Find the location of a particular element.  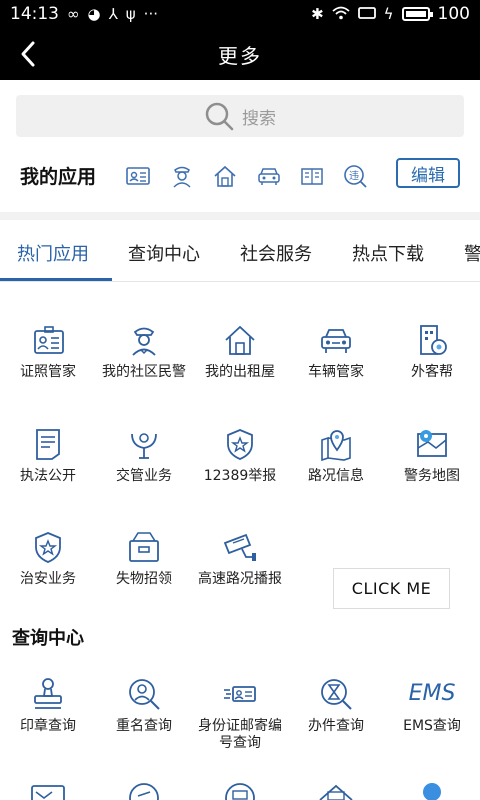

svg-text: 违 is located at coordinates (354, 176).